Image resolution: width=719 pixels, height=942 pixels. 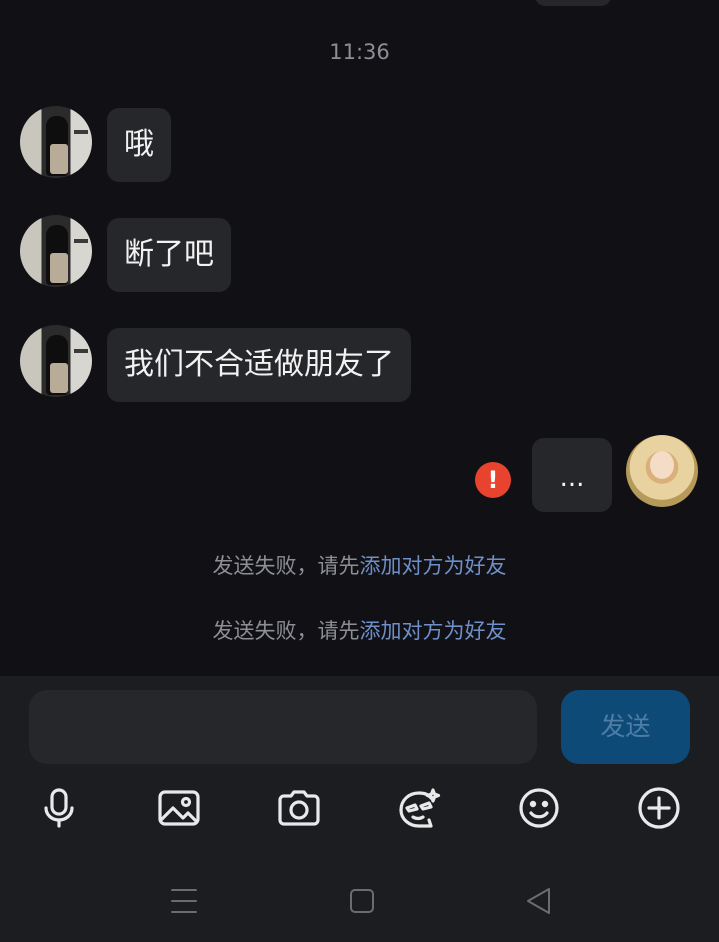 What do you see at coordinates (573, 3) in the screenshot?
I see `previous-message-bubble` at bounding box center [573, 3].